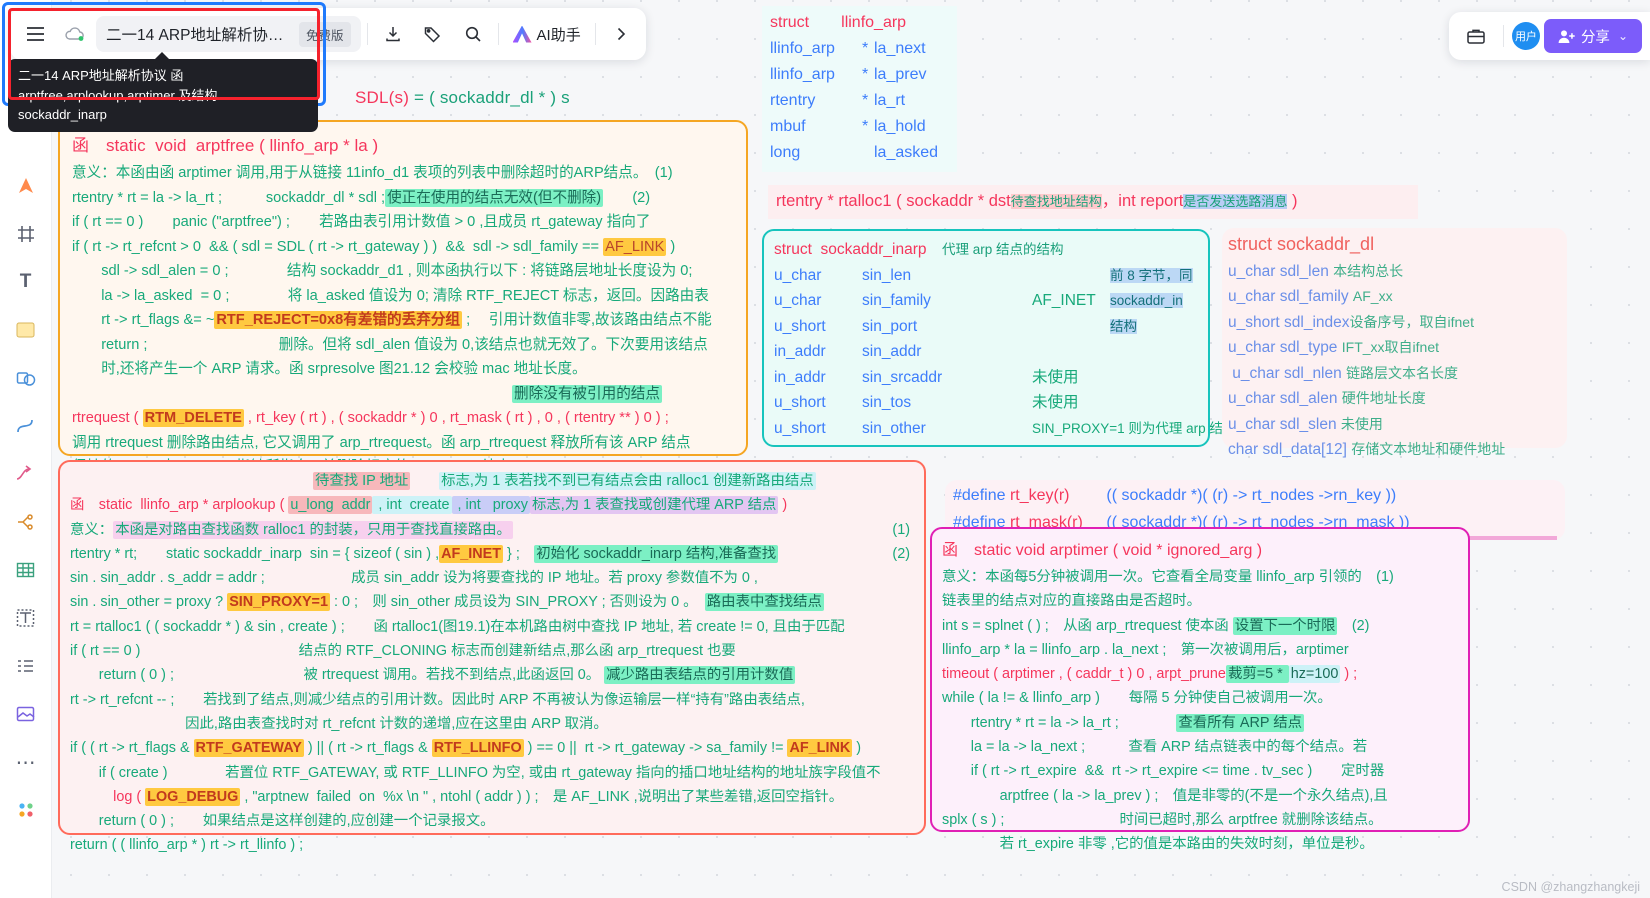  Describe the element at coordinates (1039, 495) in the screenshot. I see `define-1-name: rt_key(r)` at that location.